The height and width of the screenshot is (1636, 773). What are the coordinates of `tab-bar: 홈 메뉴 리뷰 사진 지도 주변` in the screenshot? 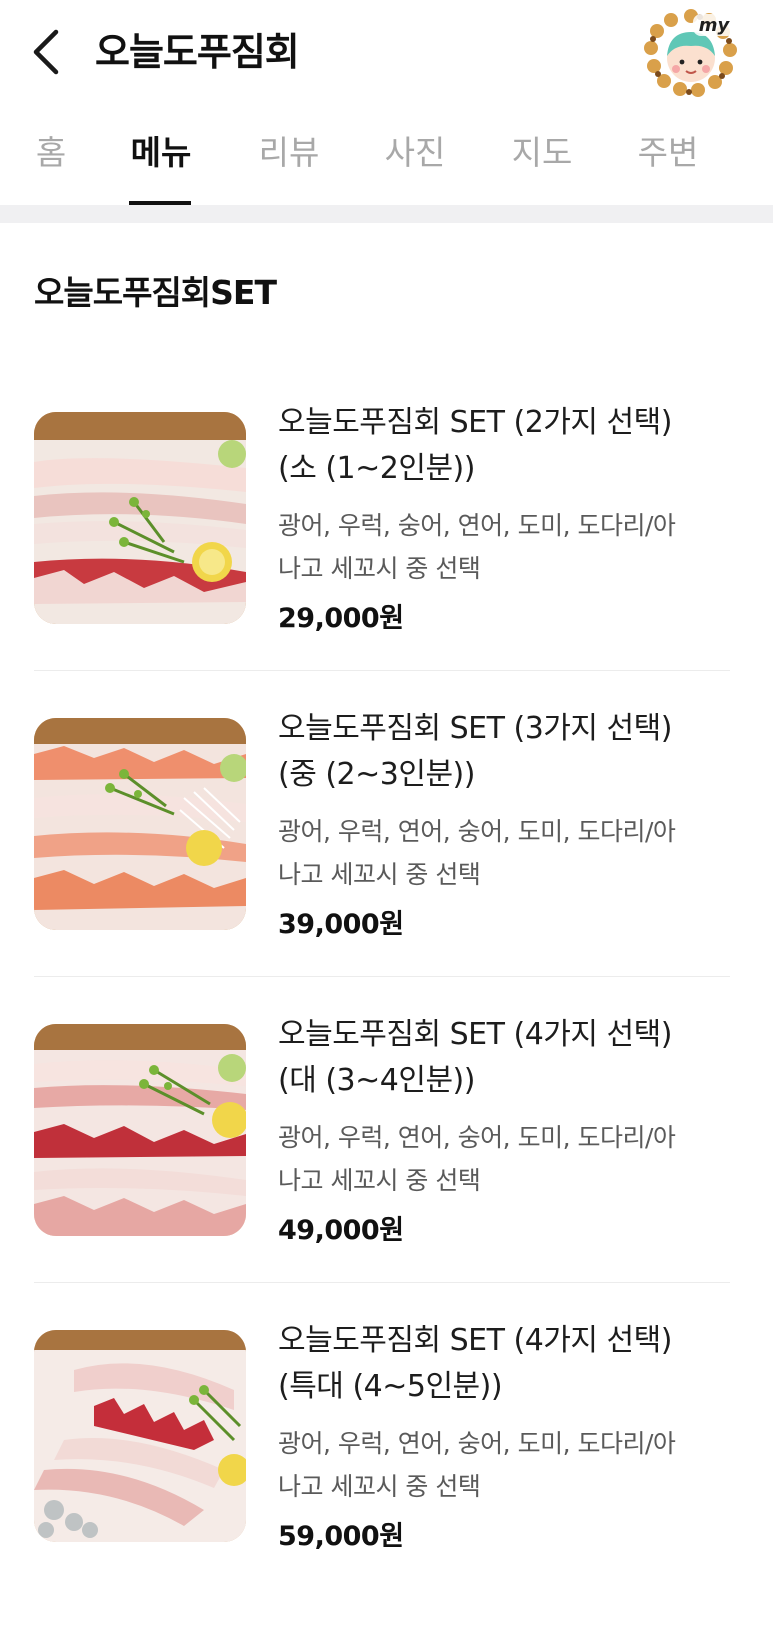 It's located at (386, 155).